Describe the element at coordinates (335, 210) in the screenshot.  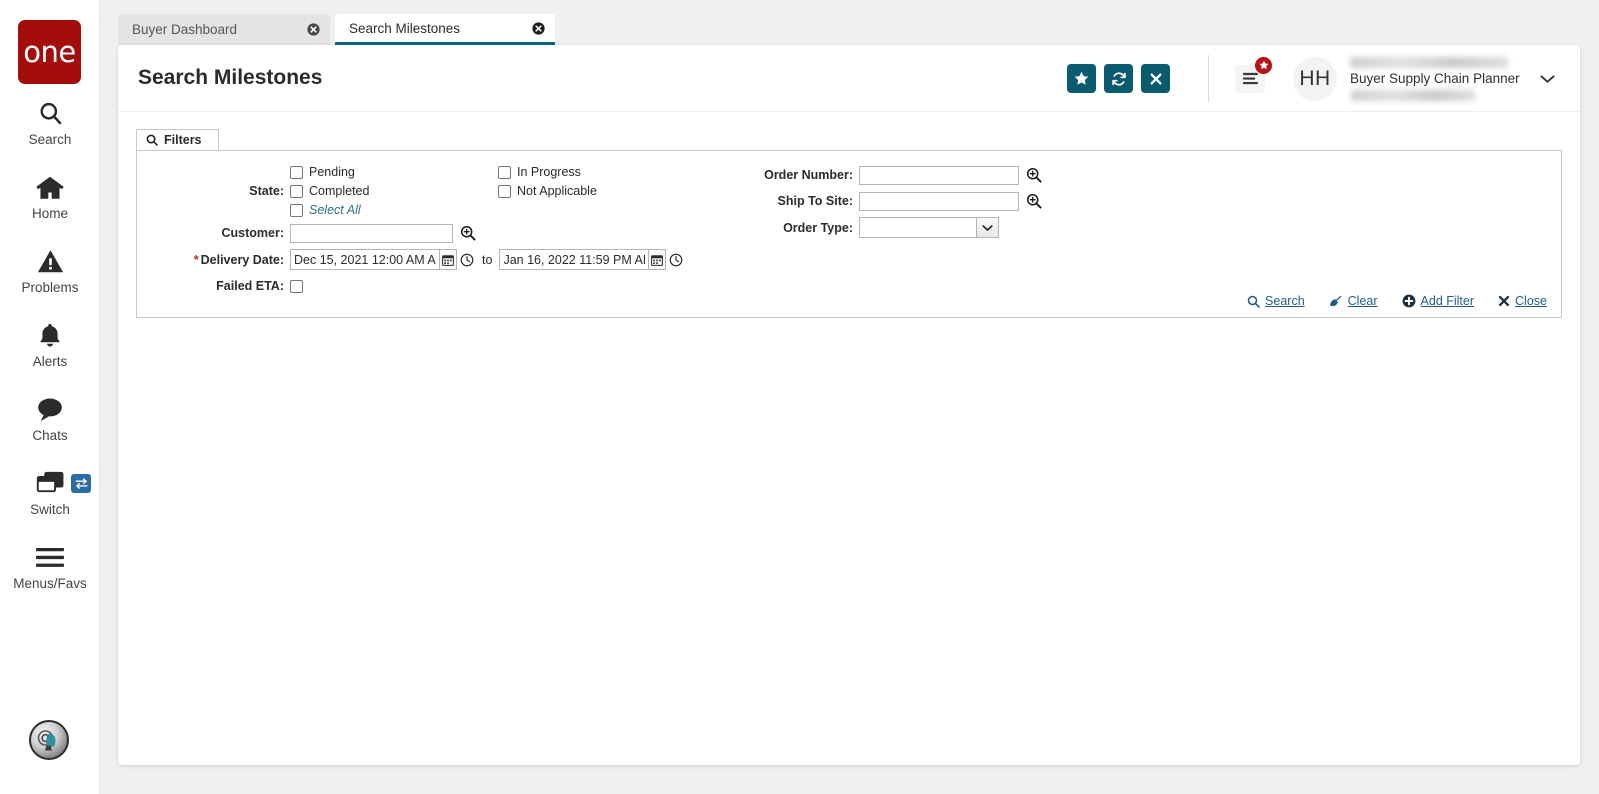
I see `checkbox-label: Select All` at that location.